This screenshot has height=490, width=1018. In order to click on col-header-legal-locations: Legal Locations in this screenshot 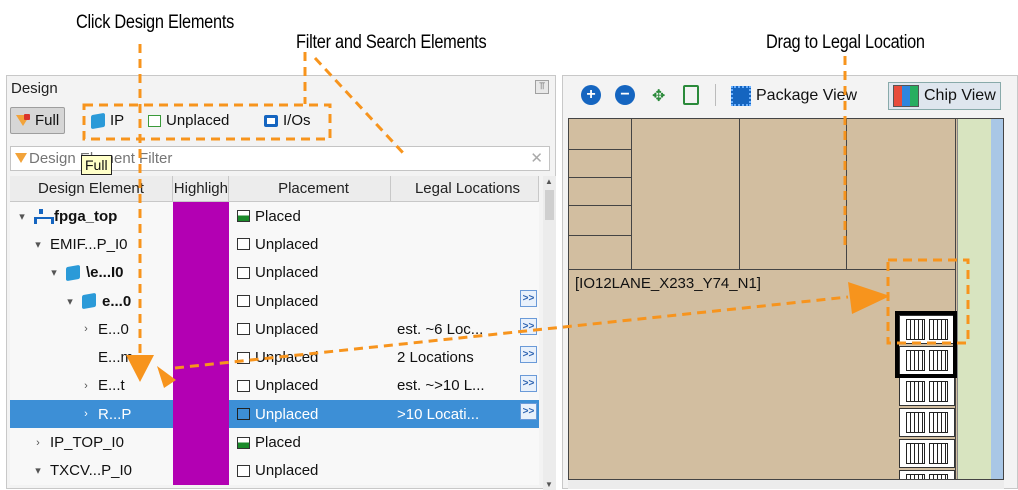, I will do `click(465, 188)`.